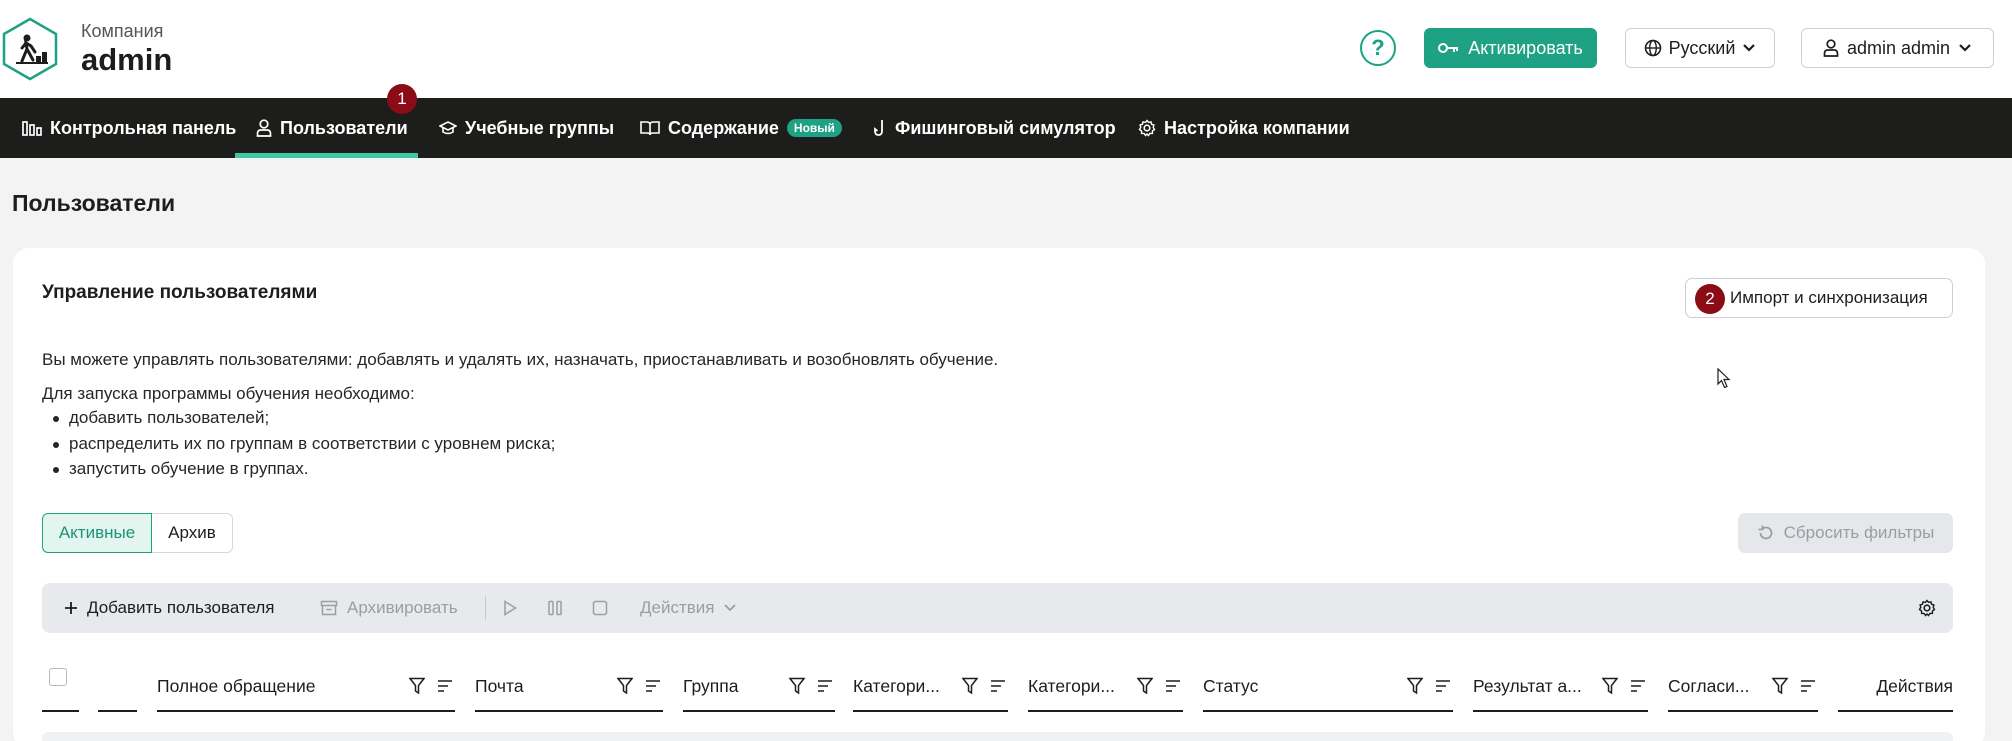 The height and width of the screenshot is (741, 2012). Describe the element at coordinates (569, 687) in the screenshot. I see `column-header-email: Почта` at that location.